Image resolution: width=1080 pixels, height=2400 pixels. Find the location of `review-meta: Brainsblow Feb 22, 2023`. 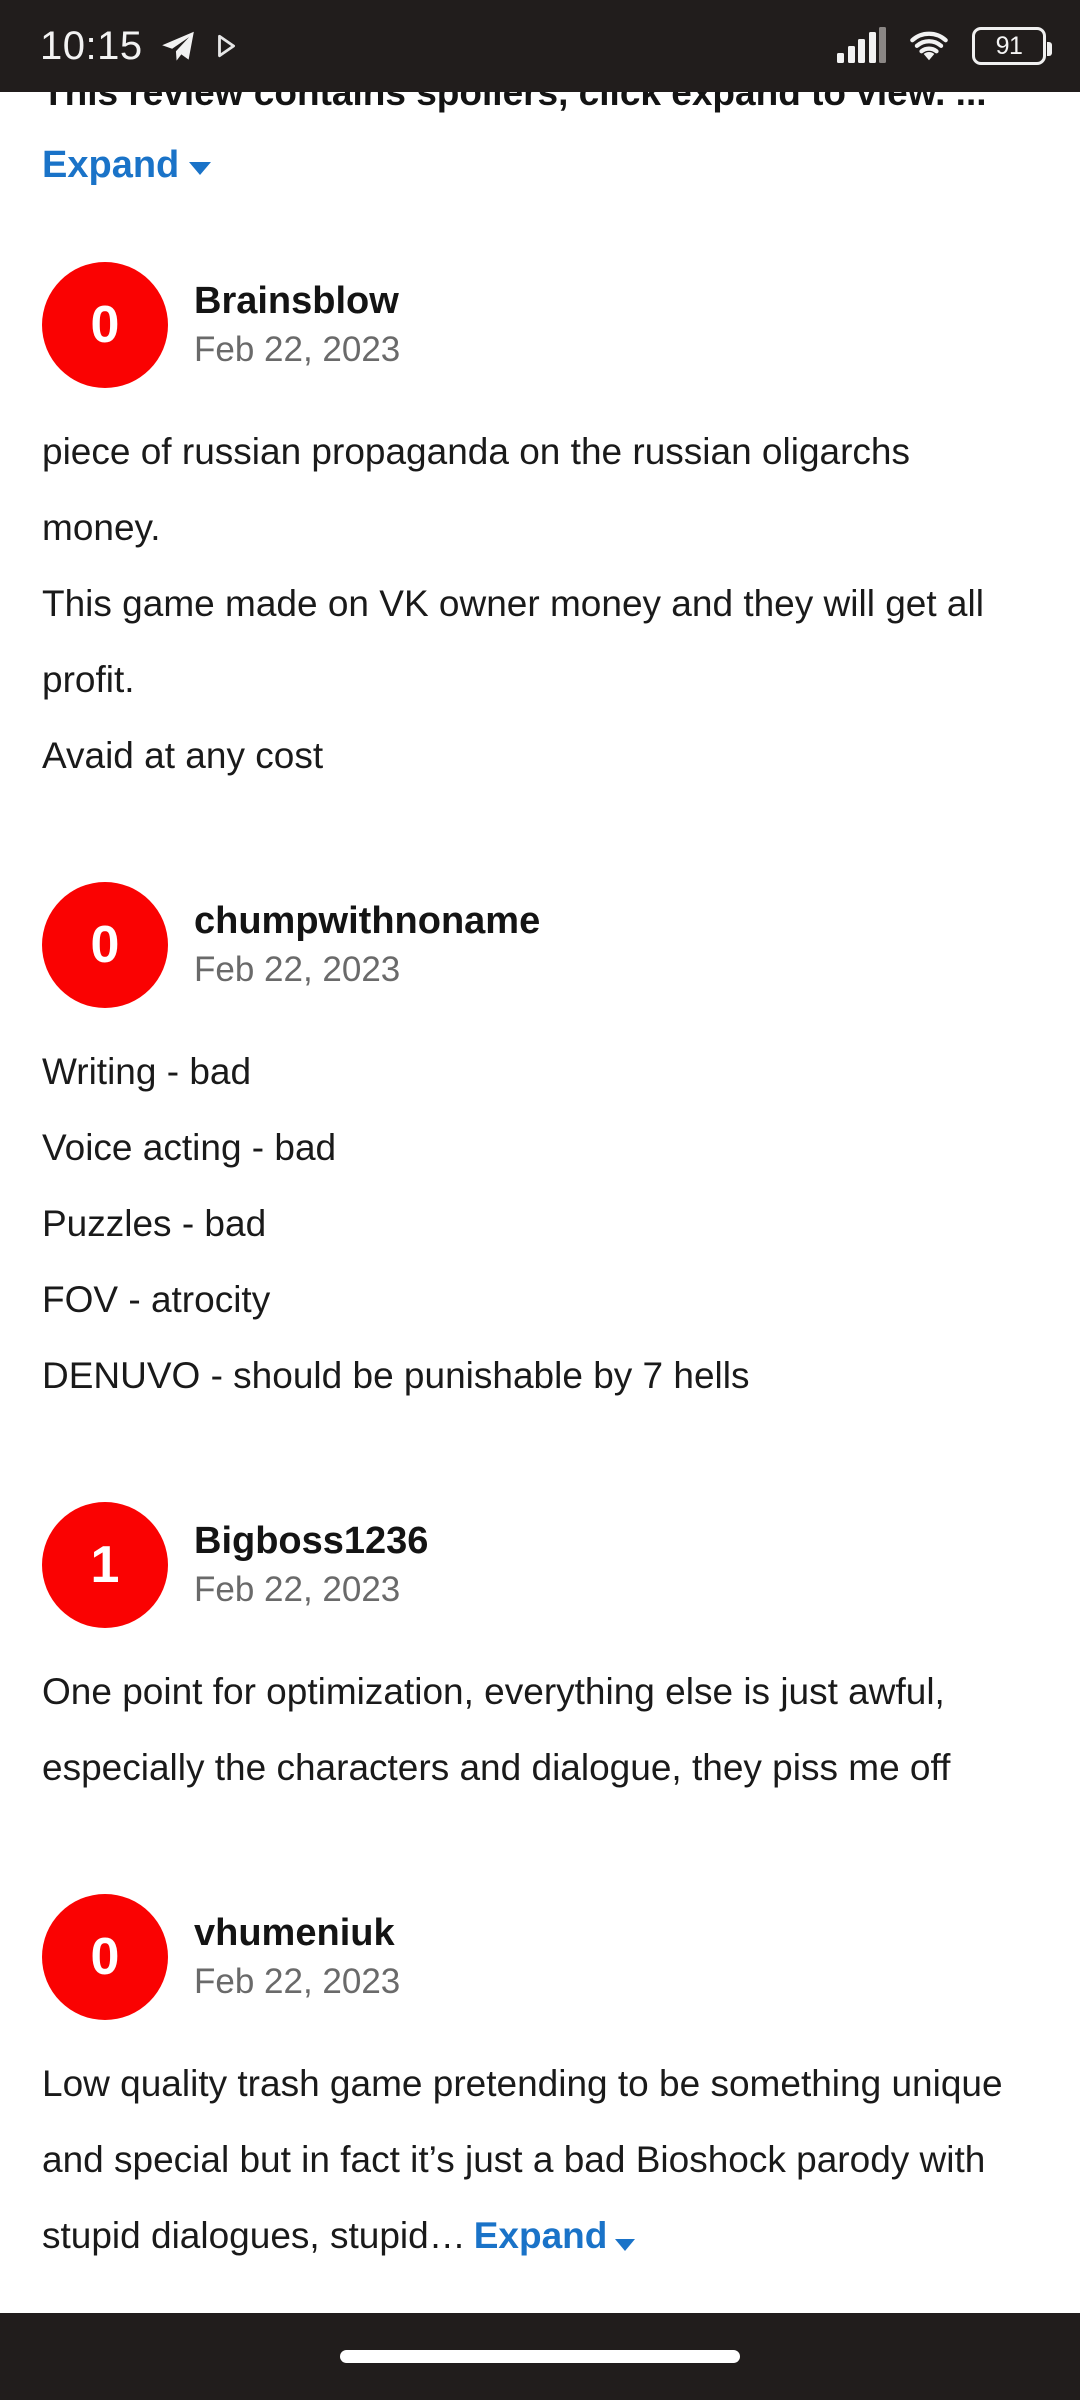

review-meta: Brainsblow Feb 22, 2023 is located at coordinates (297, 324).